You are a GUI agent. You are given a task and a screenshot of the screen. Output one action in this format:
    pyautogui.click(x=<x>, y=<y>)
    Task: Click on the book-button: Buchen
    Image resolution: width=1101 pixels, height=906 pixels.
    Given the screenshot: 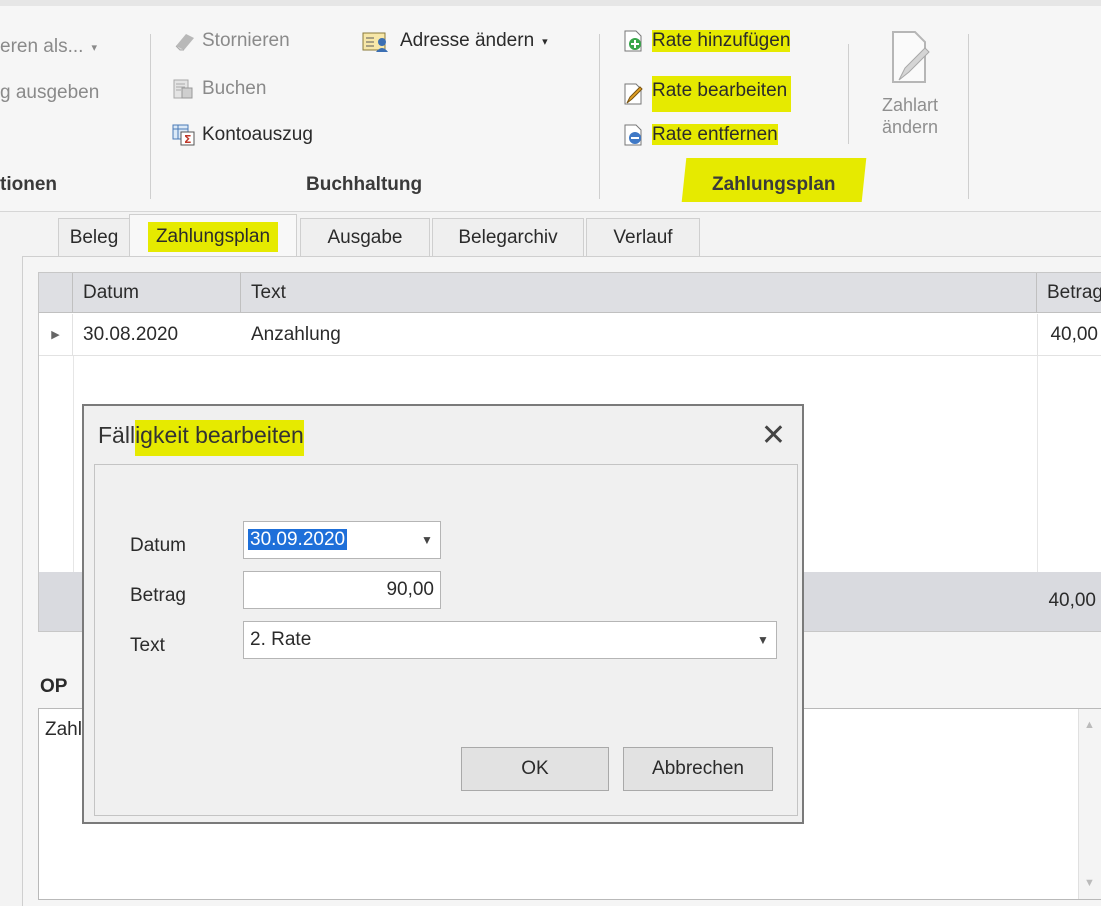 What is the action you would take?
    pyautogui.click(x=219, y=89)
    